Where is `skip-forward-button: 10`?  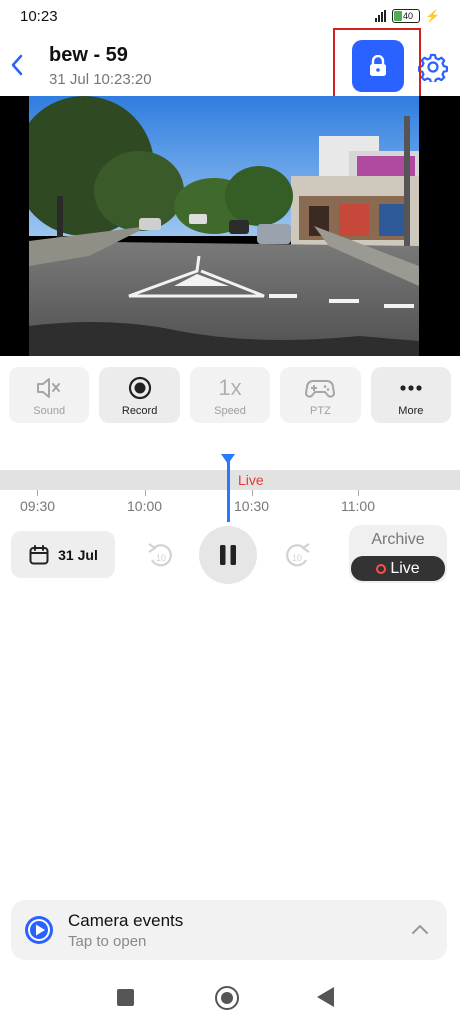
skip-forward-button: 10 is located at coordinates (297, 555).